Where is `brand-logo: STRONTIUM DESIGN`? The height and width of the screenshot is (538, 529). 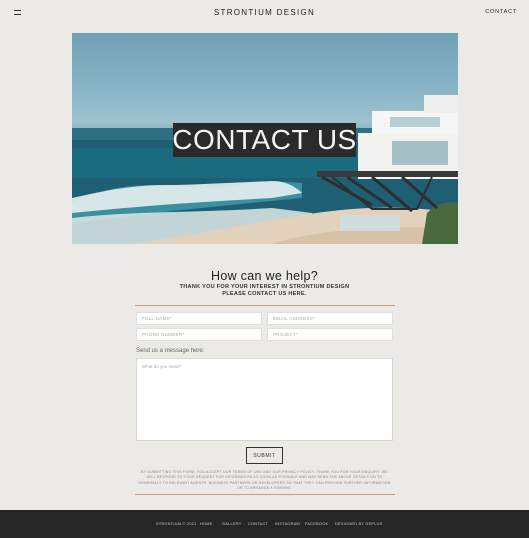
brand-logo: STRONTIUM DESIGN is located at coordinates (264, 12).